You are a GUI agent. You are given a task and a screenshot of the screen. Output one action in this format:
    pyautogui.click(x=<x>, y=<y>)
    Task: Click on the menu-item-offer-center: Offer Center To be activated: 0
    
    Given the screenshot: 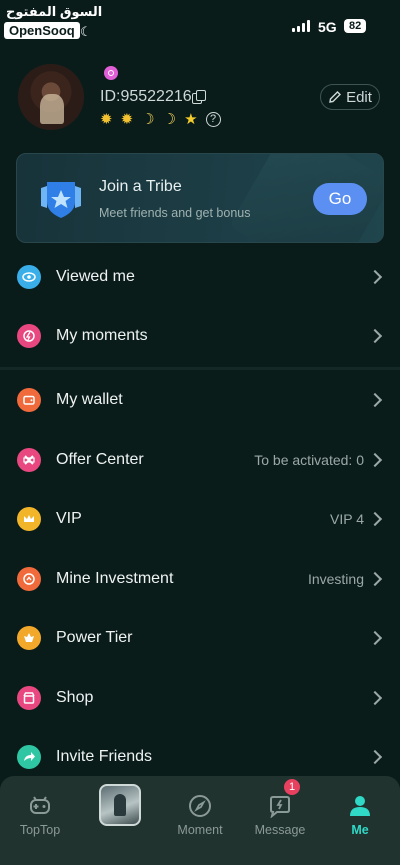 What is the action you would take?
    pyautogui.click(x=200, y=460)
    